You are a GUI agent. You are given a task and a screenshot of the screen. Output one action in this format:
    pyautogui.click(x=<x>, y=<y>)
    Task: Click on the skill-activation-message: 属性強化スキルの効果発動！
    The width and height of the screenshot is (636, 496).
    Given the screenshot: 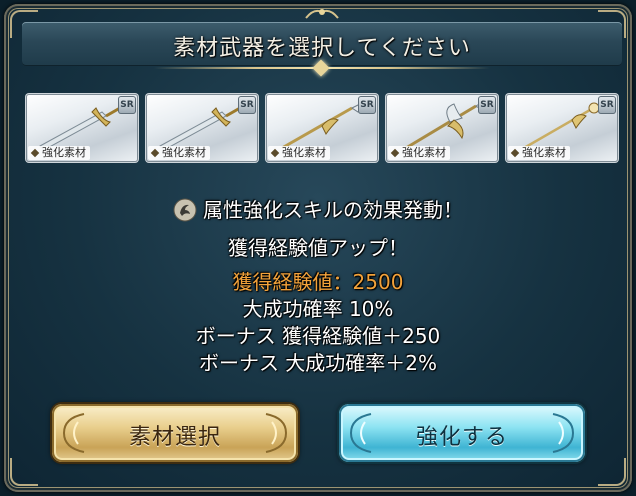 What is the action you would take?
    pyautogui.click(x=318, y=208)
    